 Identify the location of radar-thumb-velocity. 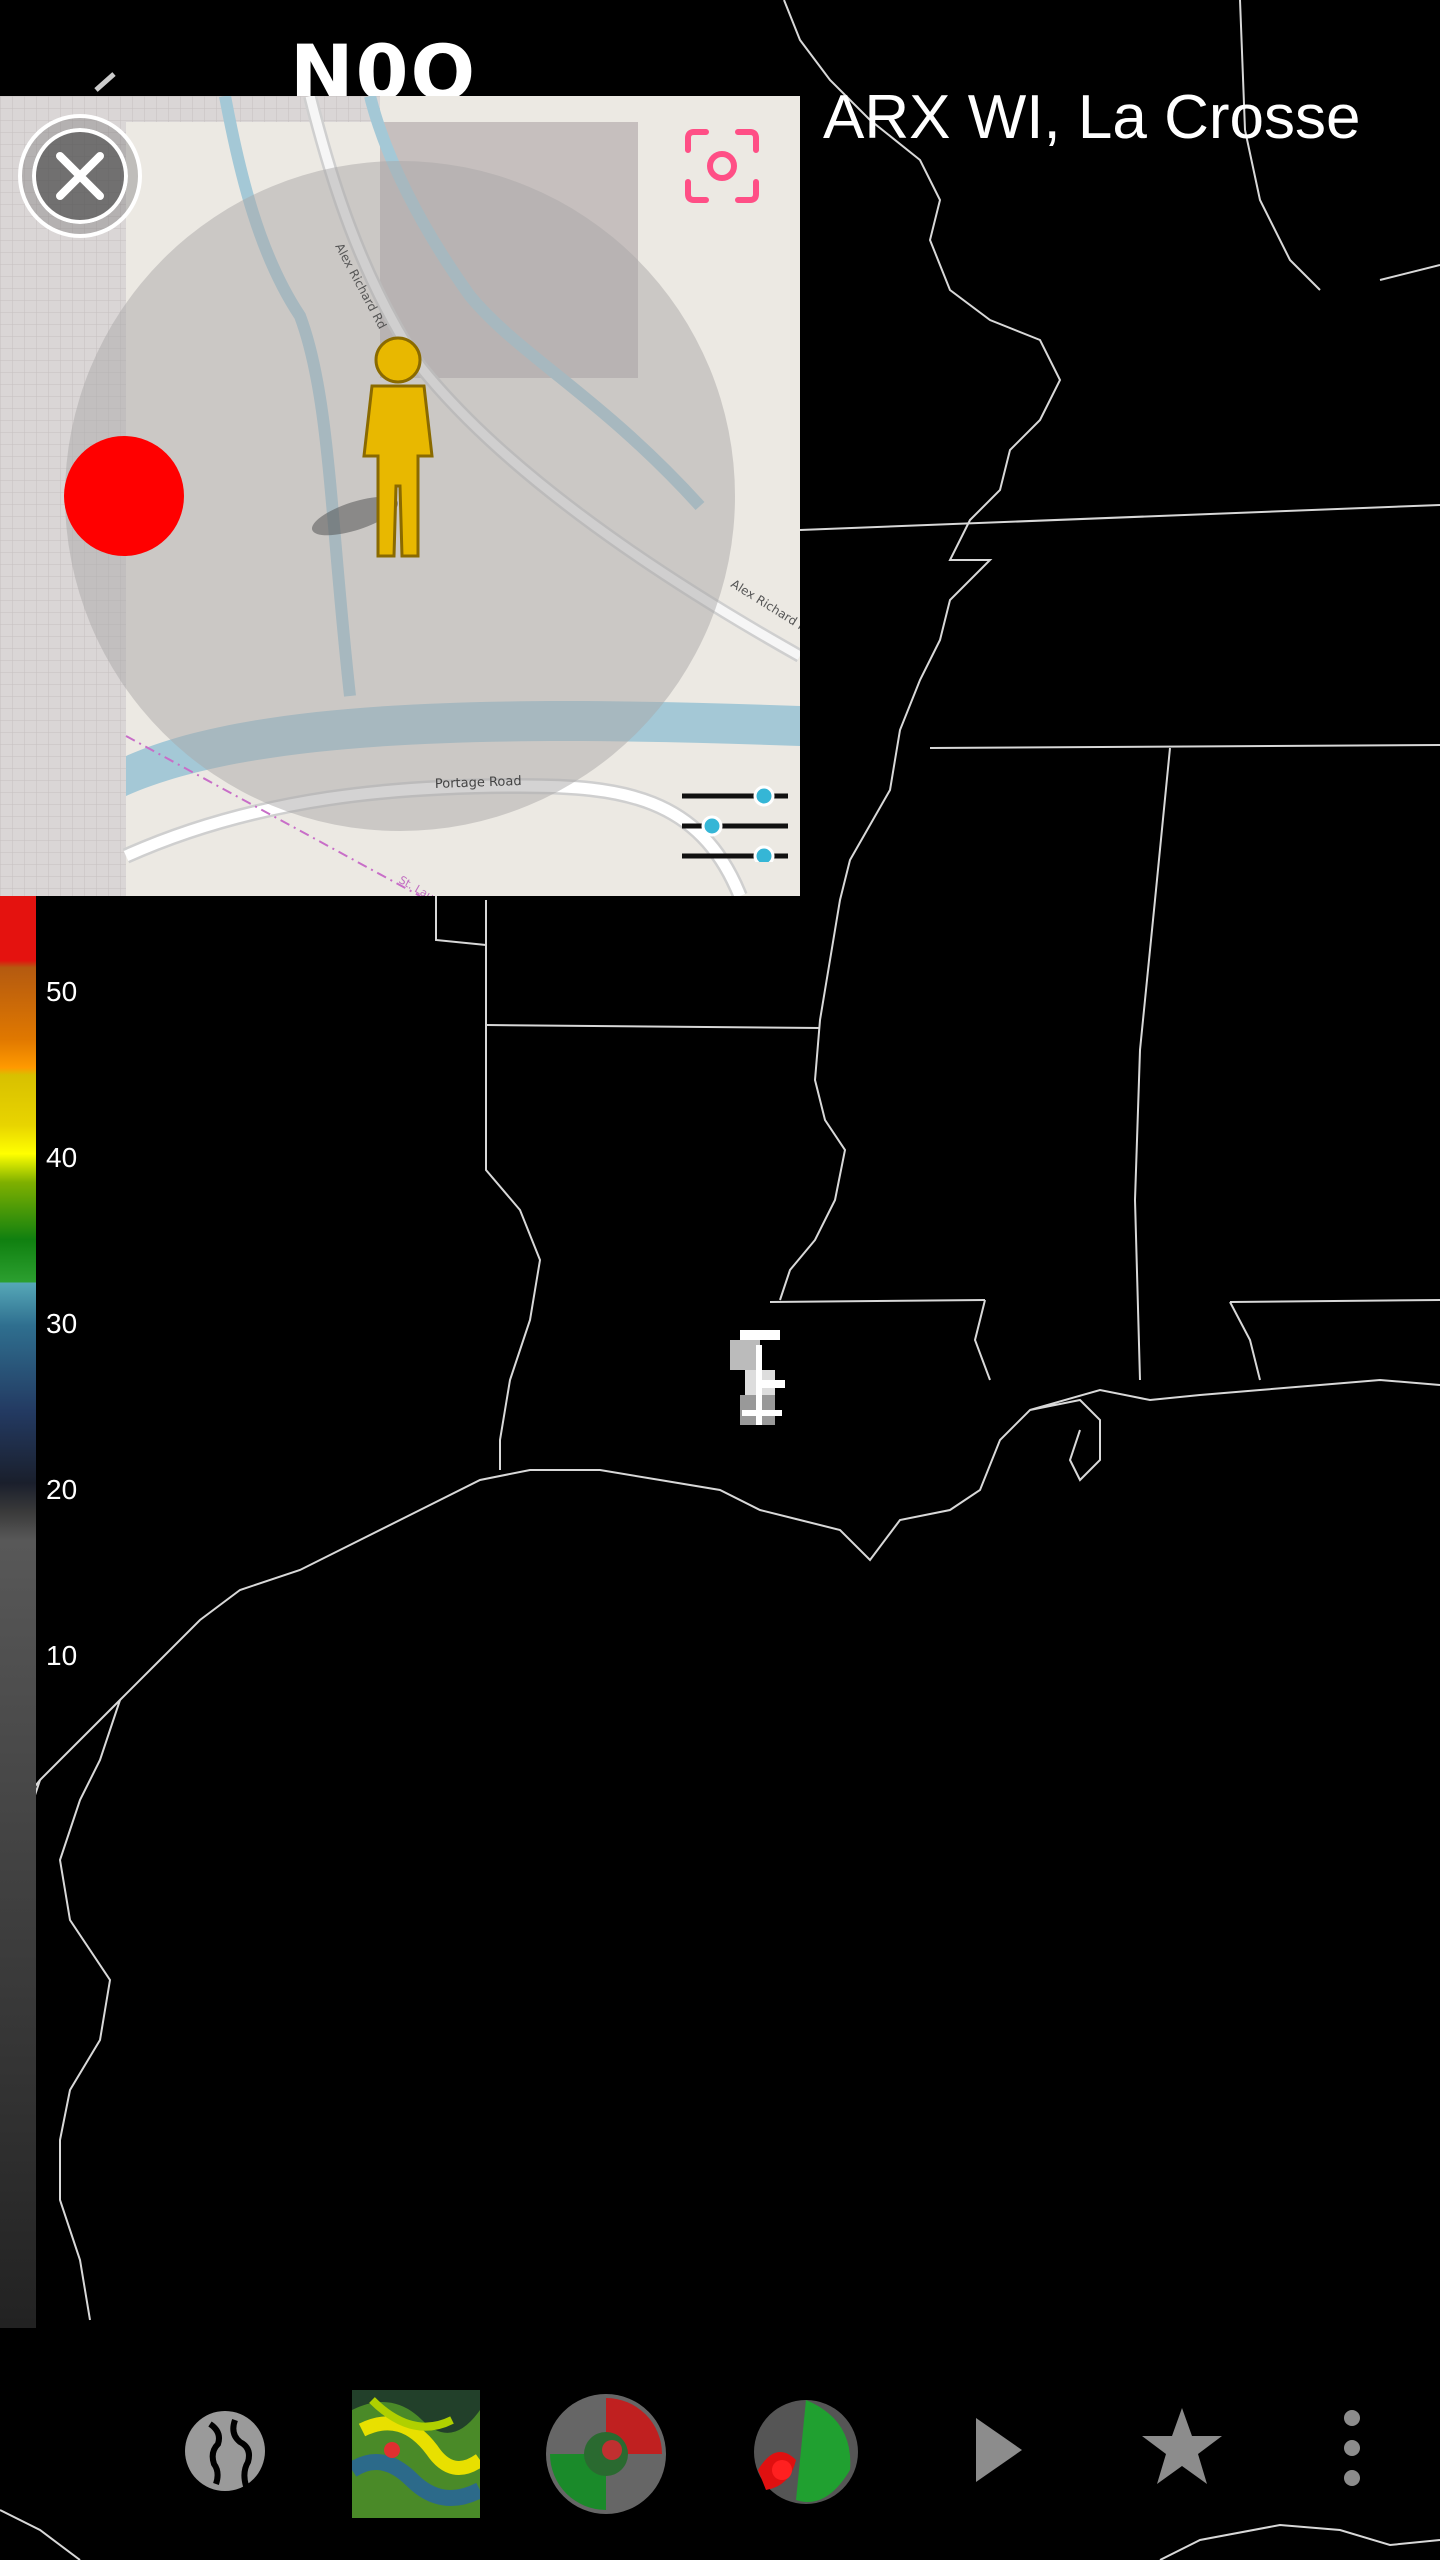
(606, 2454).